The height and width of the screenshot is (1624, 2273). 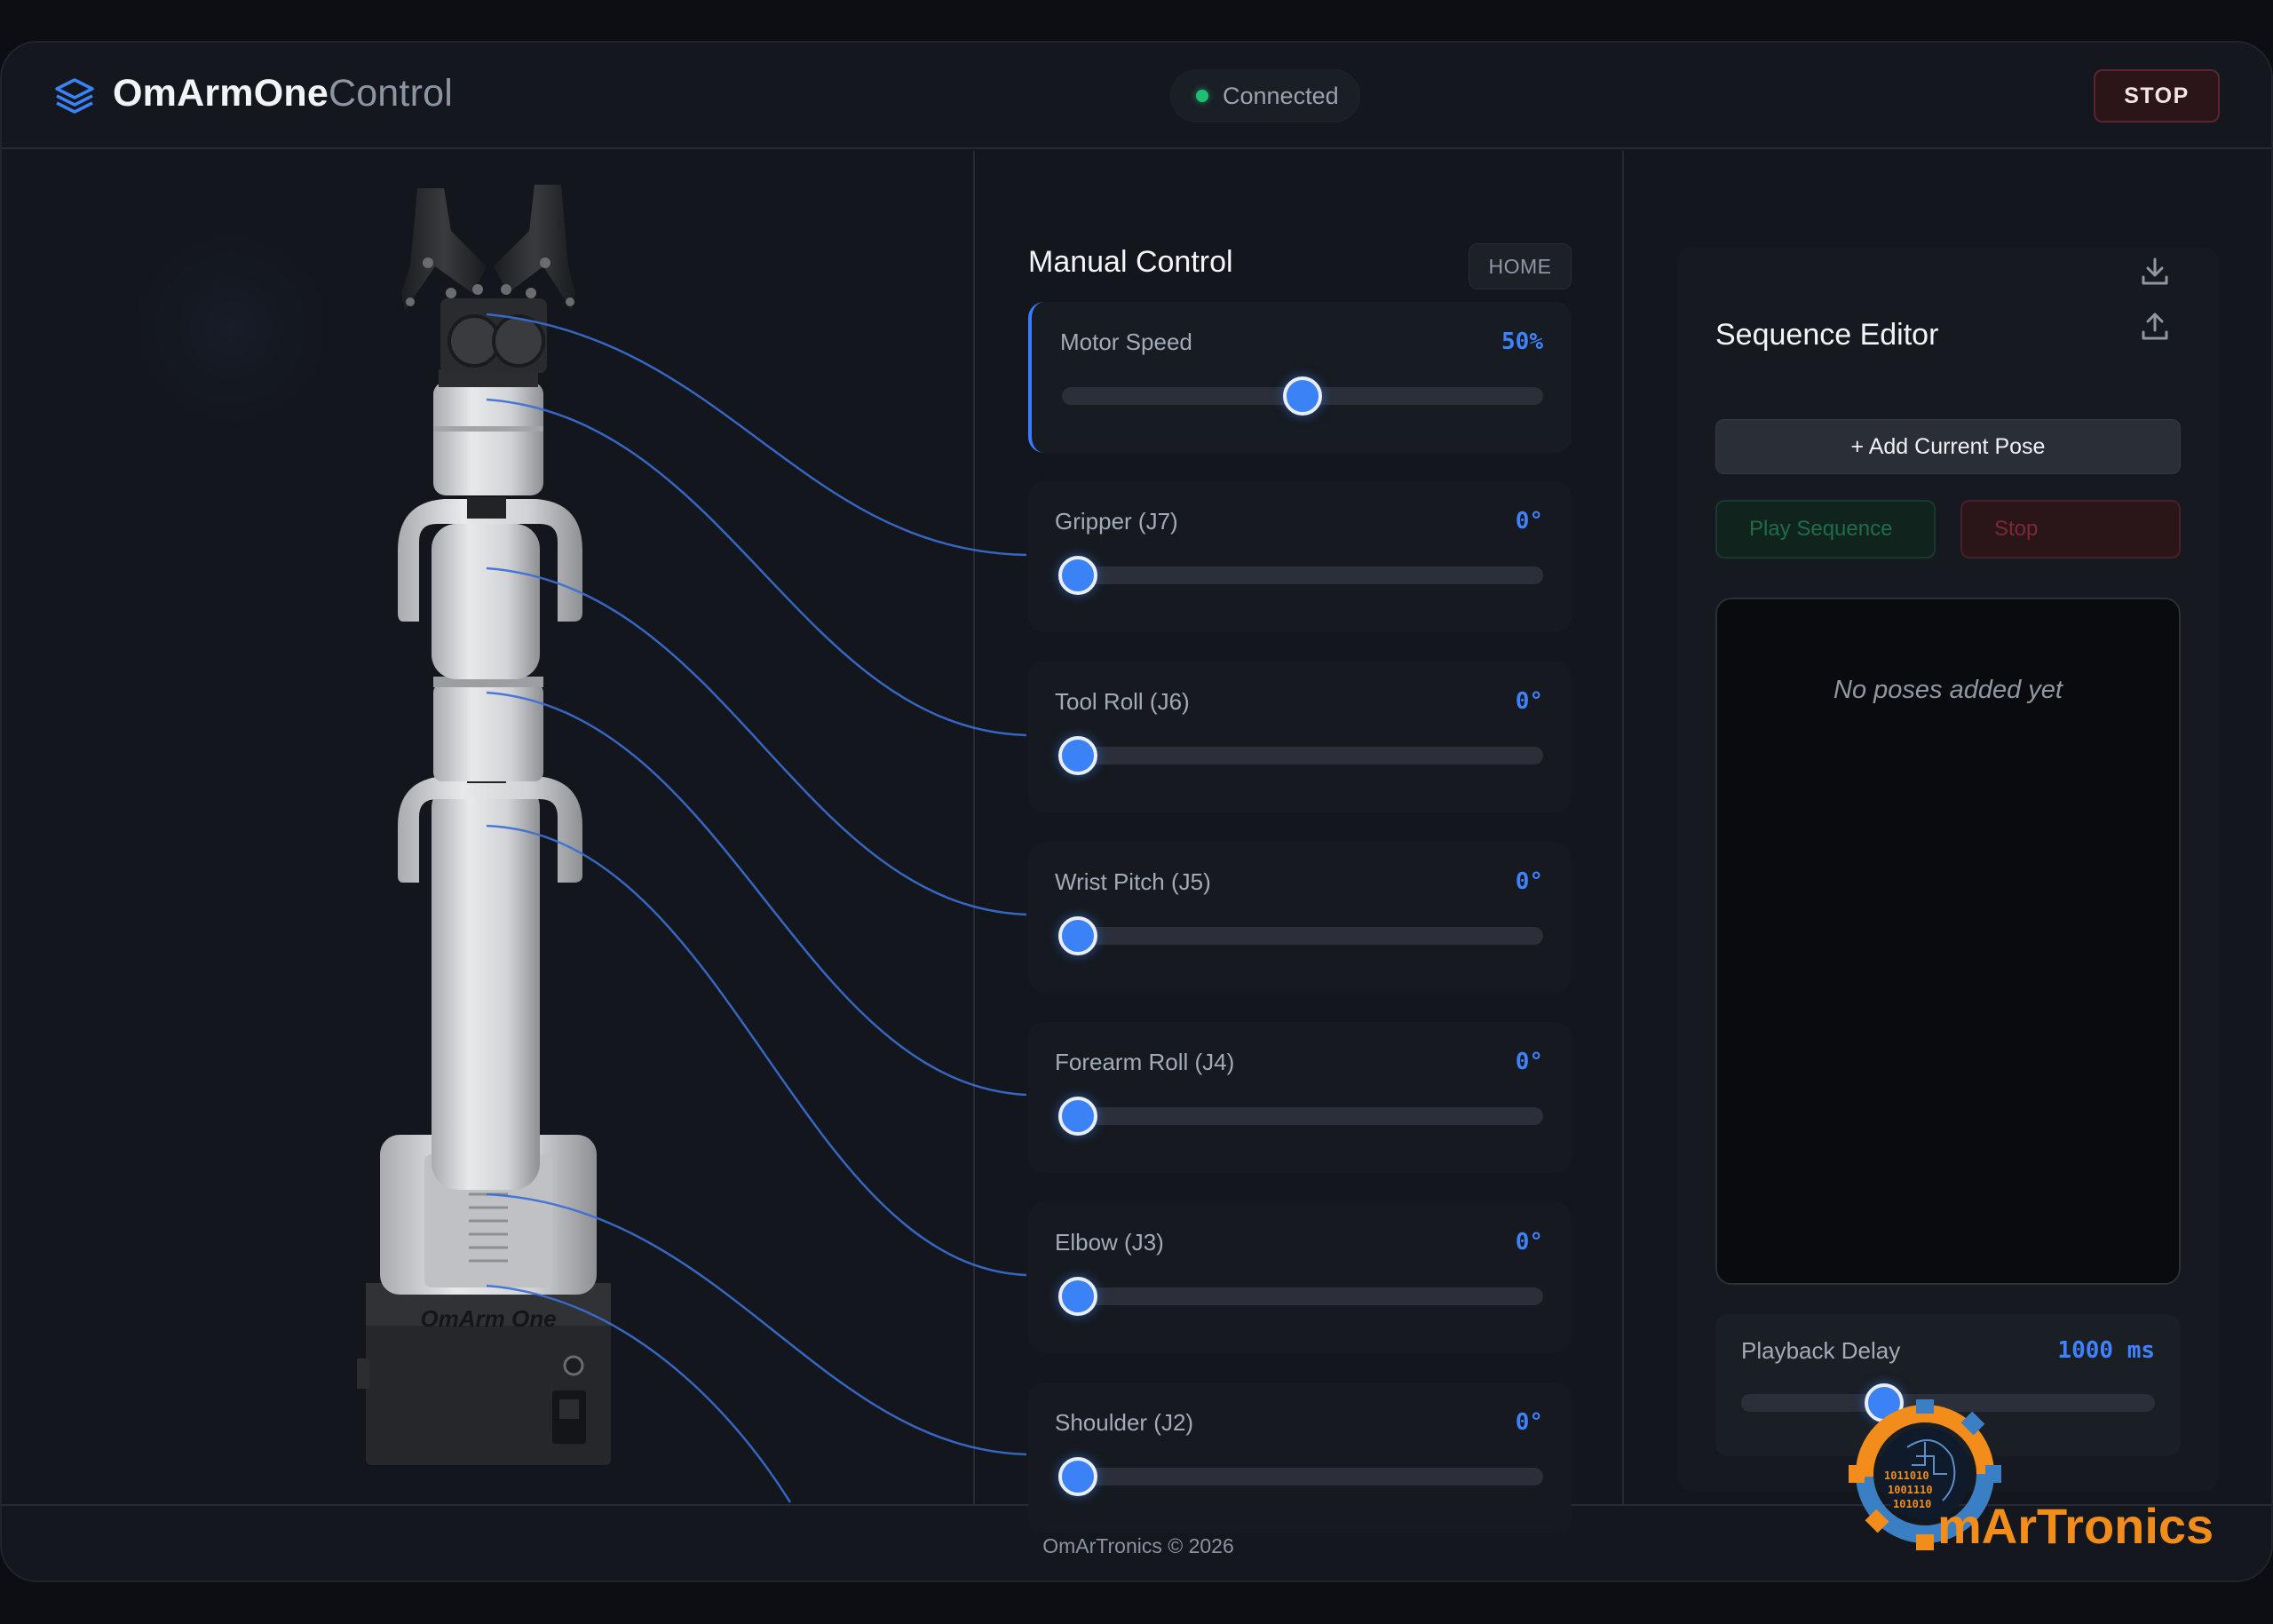 What do you see at coordinates (1125, 1422) in the screenshot?
I see `shoulder-j2-label: Shoulder (J2)` at bounding box center [1125, 1422].